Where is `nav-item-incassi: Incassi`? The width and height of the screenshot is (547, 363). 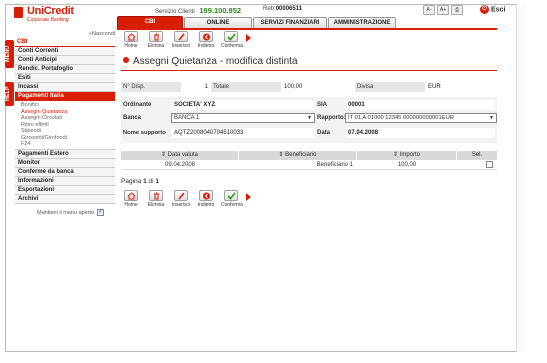
nav-item-incassi: Incassi is located at coordinates (65, 87).